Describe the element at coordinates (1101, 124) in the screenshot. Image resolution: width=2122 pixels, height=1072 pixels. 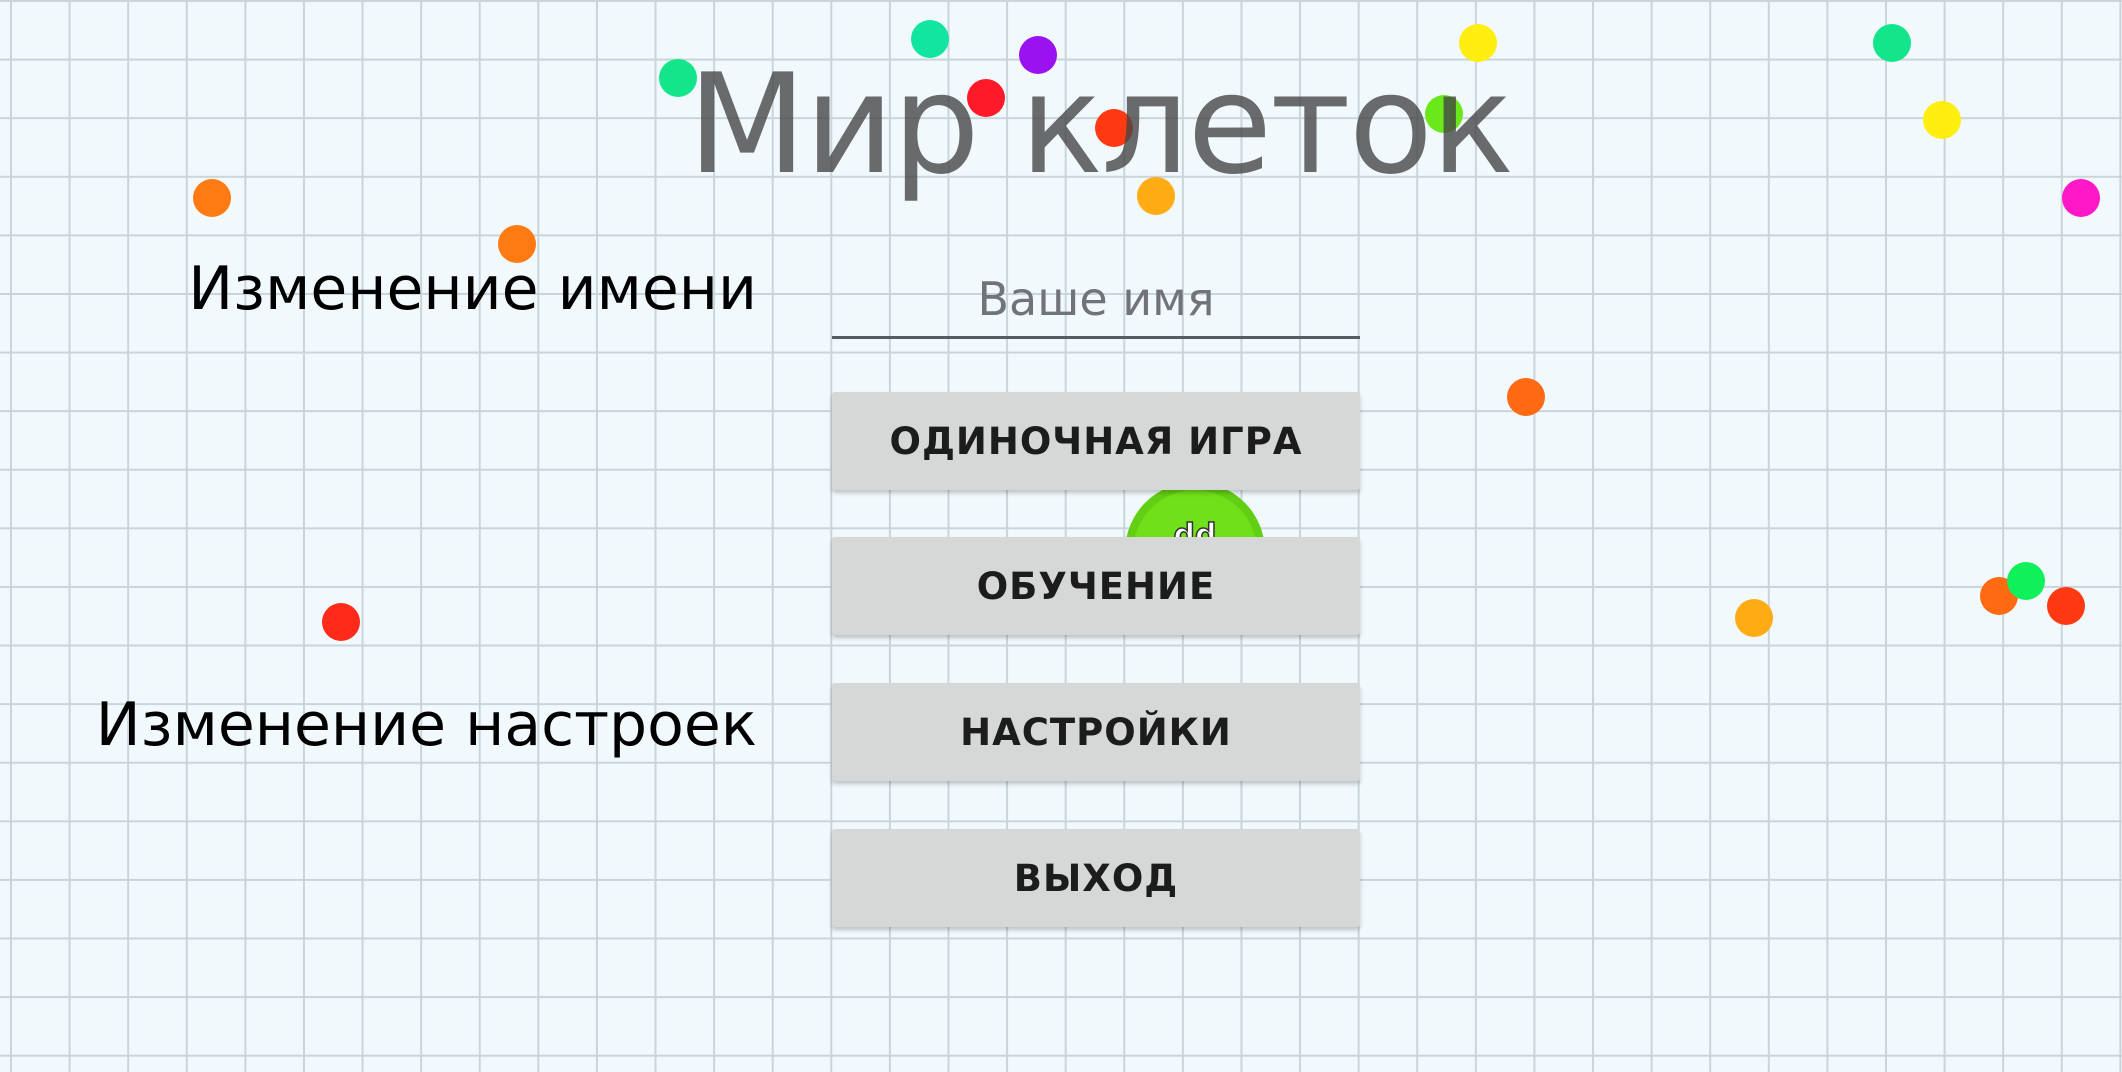
I see `game-title: Мир клеток` at that location.